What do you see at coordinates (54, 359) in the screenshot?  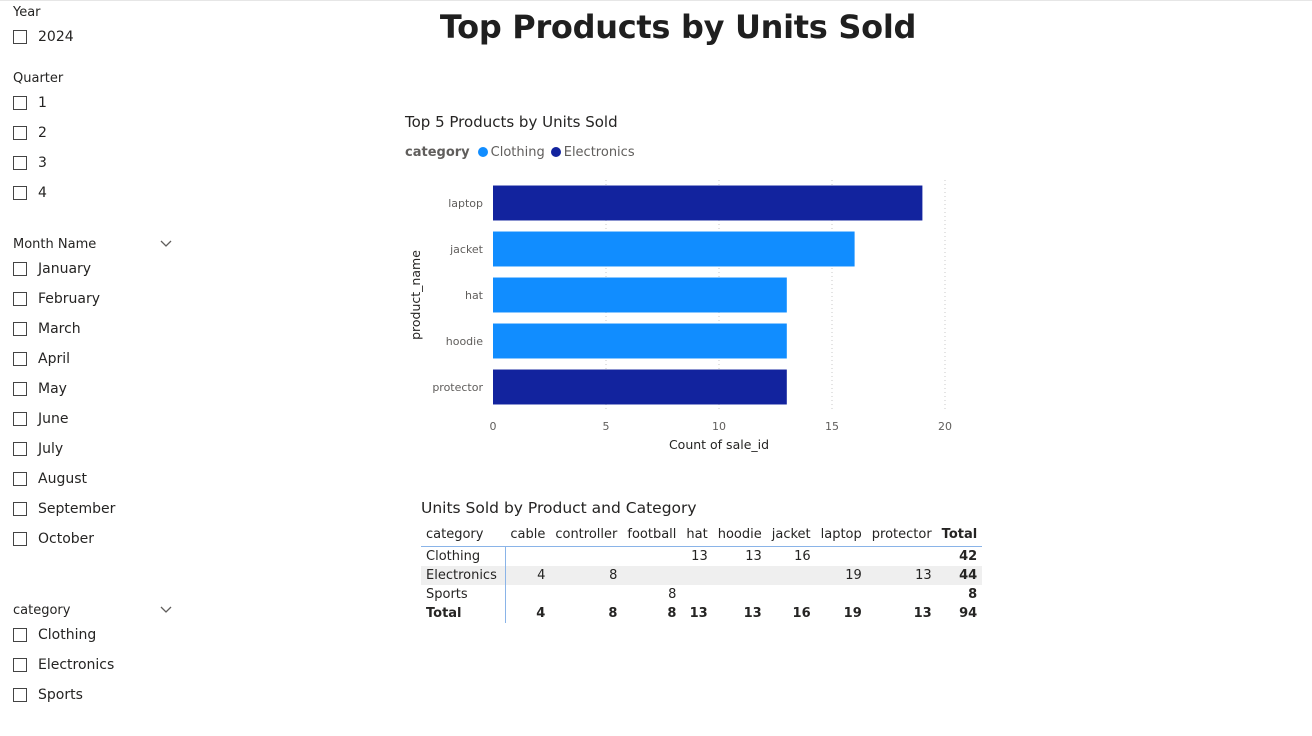 I see `option-label: April` at bounding box center [54, 359].